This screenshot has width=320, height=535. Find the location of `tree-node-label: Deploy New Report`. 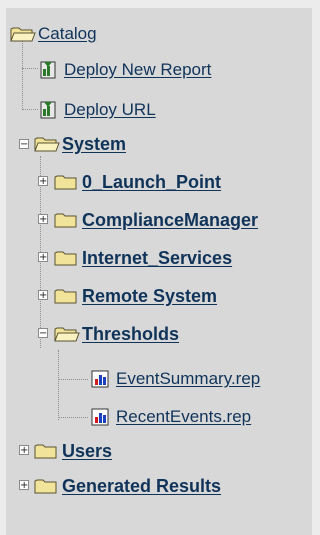

tree-node-label: Deploy New Report is located at coordinates (137, 70).